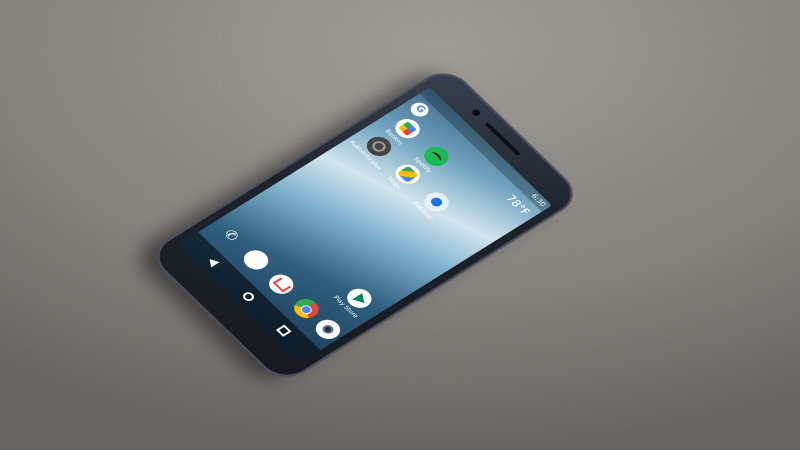 The height and width of the screenshot is (450, 800). I want to click on messages-icon, so click(256, 260).